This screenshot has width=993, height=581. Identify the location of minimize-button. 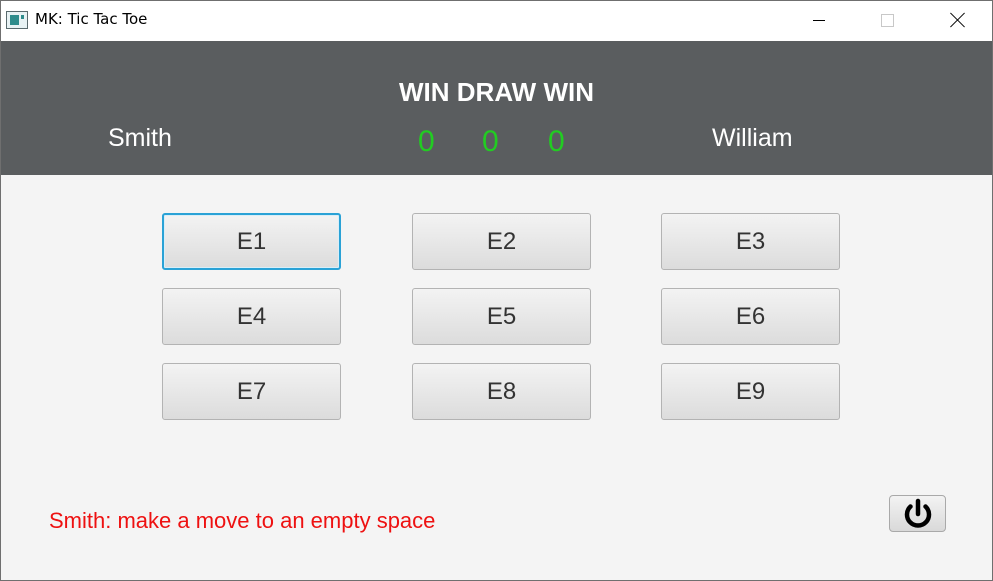
(819, 20).